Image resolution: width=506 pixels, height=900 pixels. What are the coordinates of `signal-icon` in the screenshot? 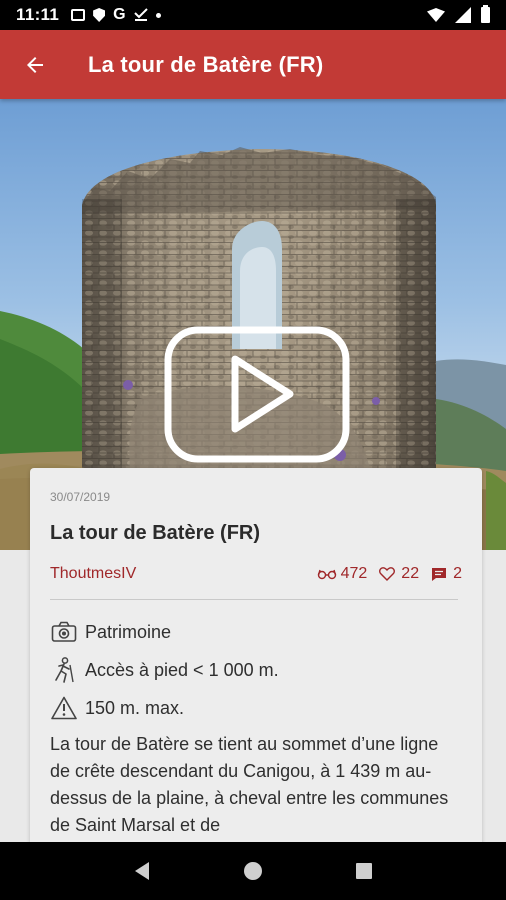 It's located at (463, 15).